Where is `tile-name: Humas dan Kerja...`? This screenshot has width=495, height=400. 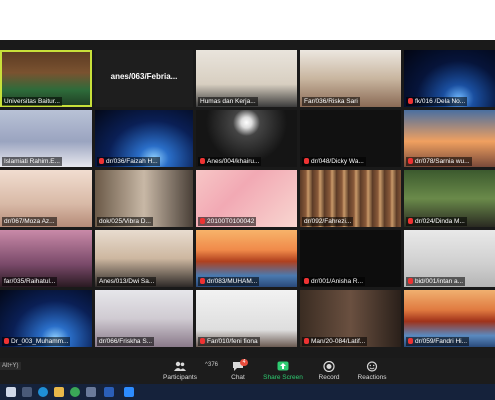 tile-name: Humas dan Kerja... is located at coordinates (228, 101).